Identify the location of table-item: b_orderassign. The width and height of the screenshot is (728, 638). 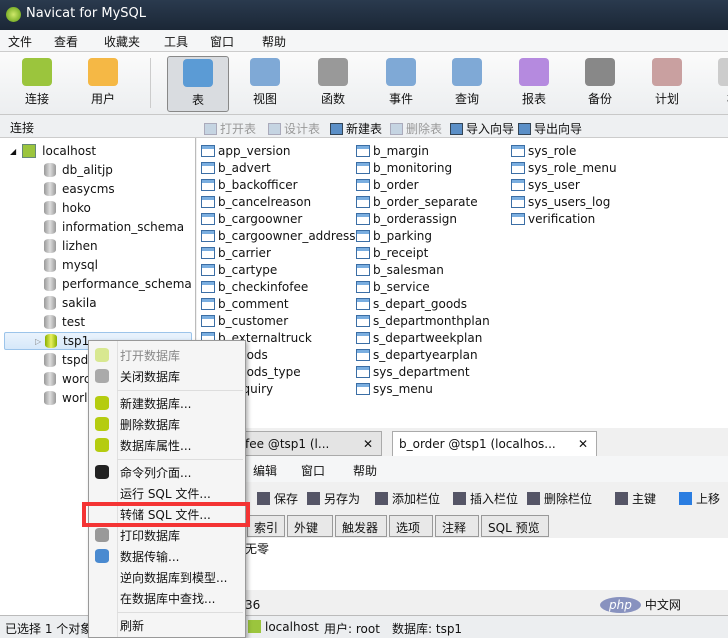
(406, 218).